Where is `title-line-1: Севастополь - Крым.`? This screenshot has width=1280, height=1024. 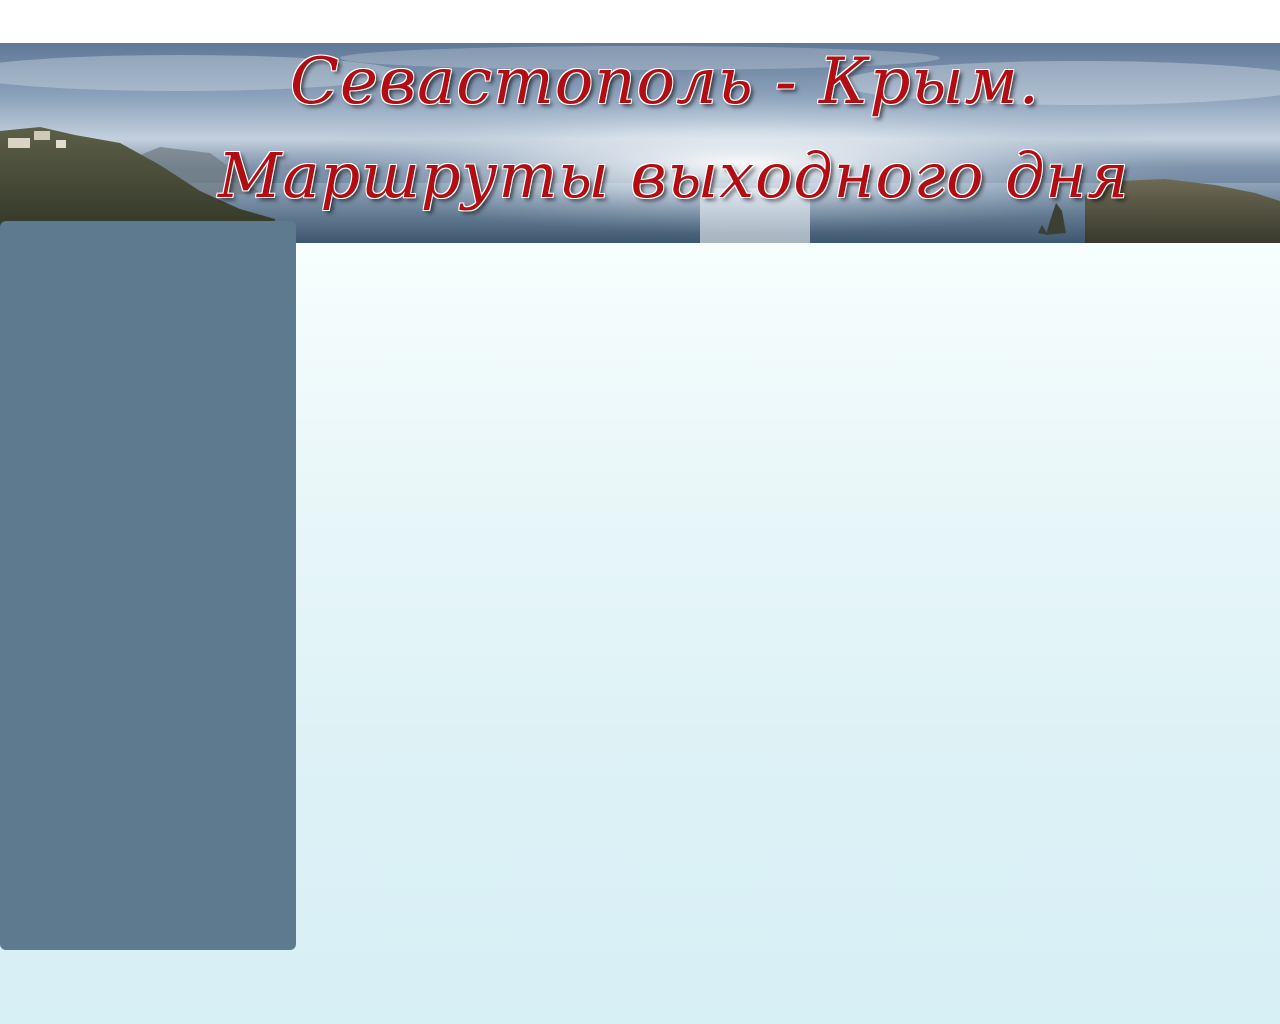
title-line-1: Севастополь - Крым. is located at coordinates (665, 82).